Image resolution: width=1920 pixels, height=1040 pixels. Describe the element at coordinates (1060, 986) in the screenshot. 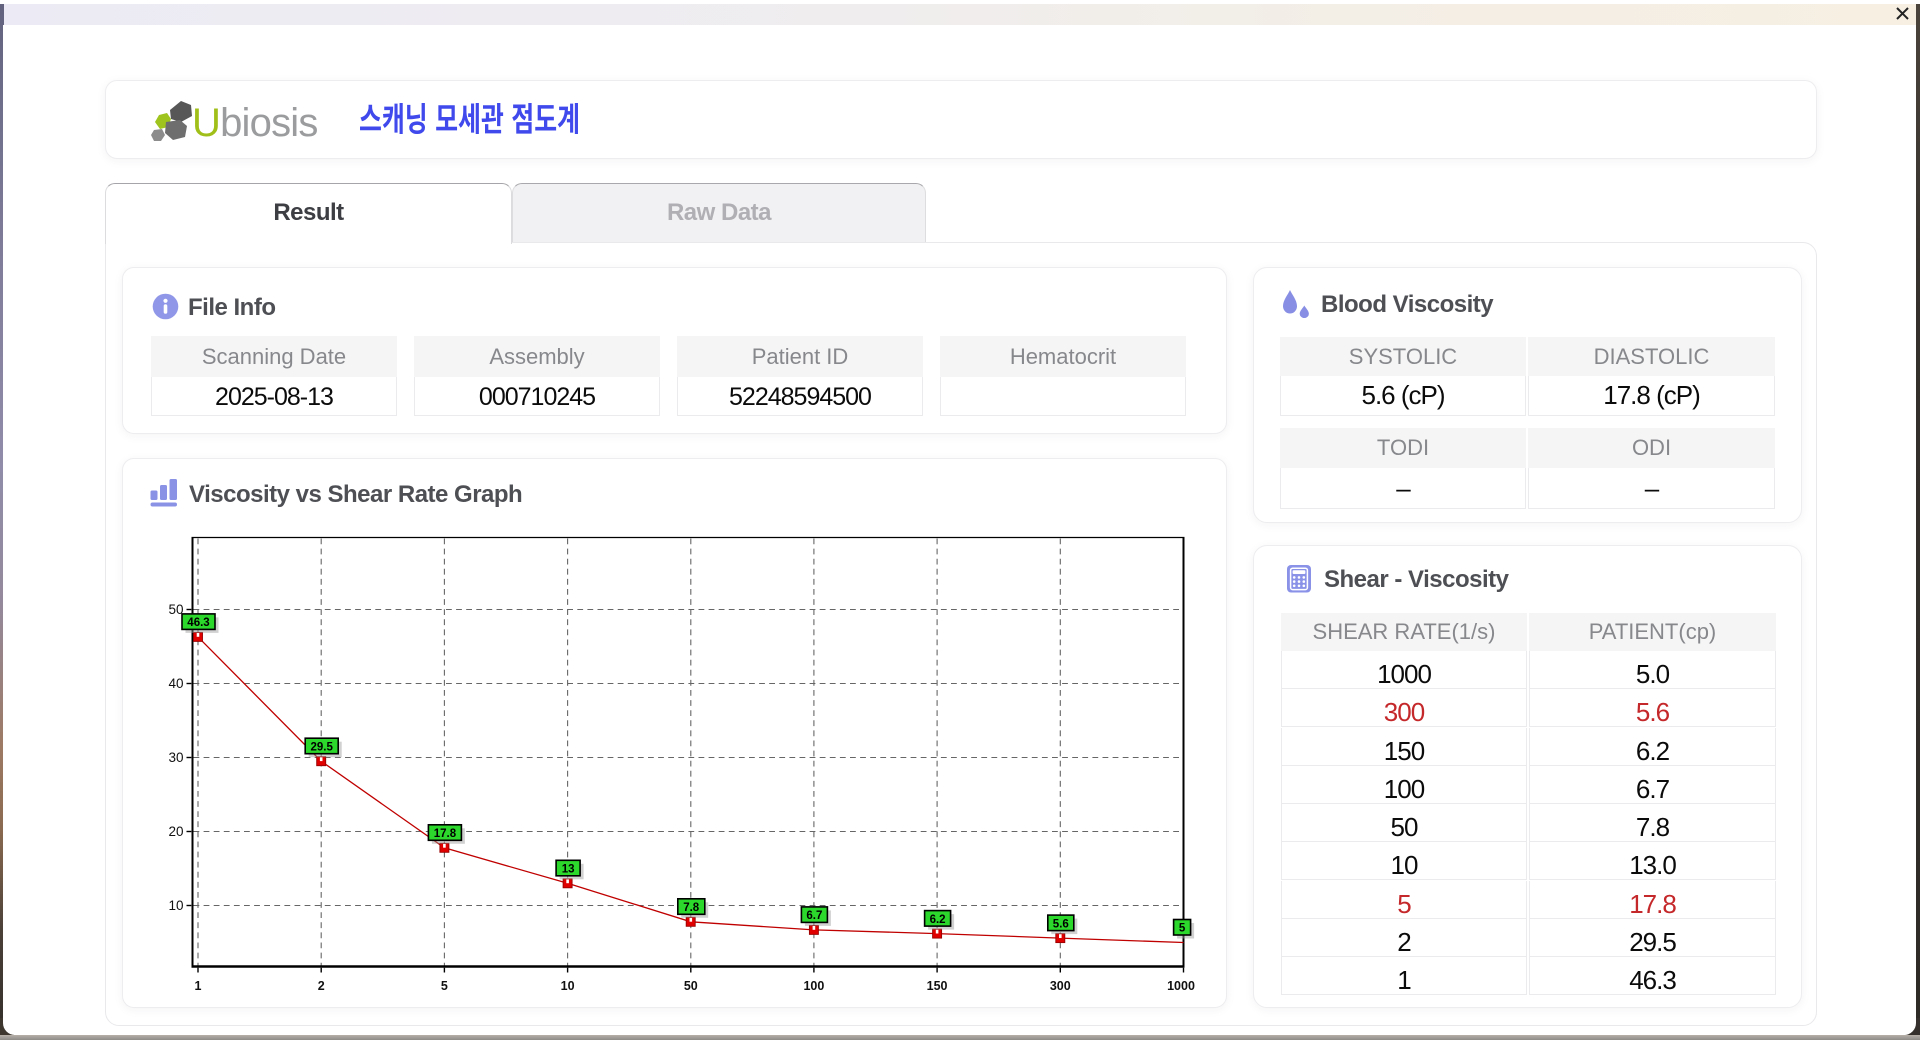

I see `svg-text: 300` at that location.